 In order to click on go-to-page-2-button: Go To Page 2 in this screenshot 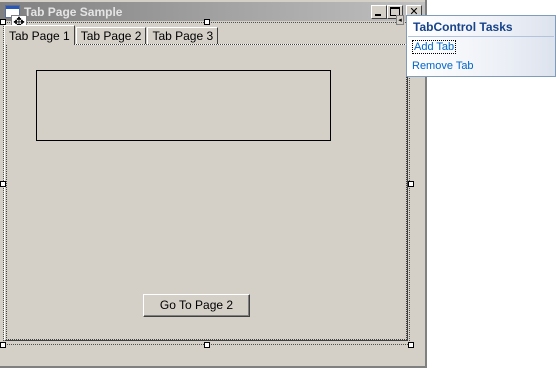, I will do `click(196, 305)`.